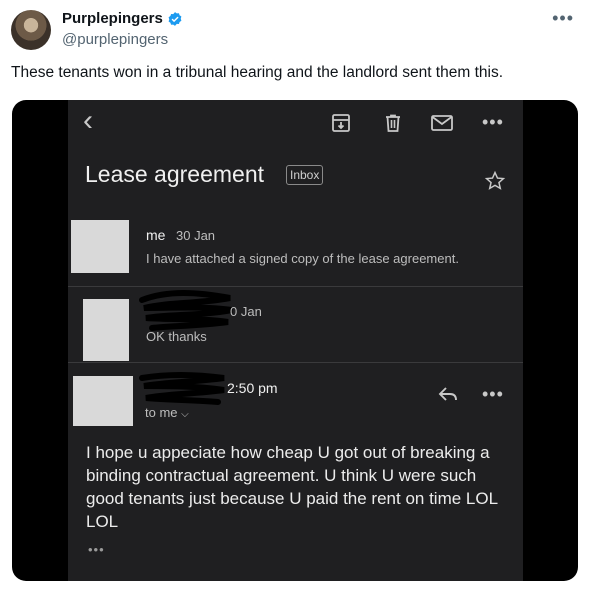 The image size is (596, 596). Describe the element at coordinates (563, 18) in the screenshot. I see `tweet-more-icon: •••` at that location.